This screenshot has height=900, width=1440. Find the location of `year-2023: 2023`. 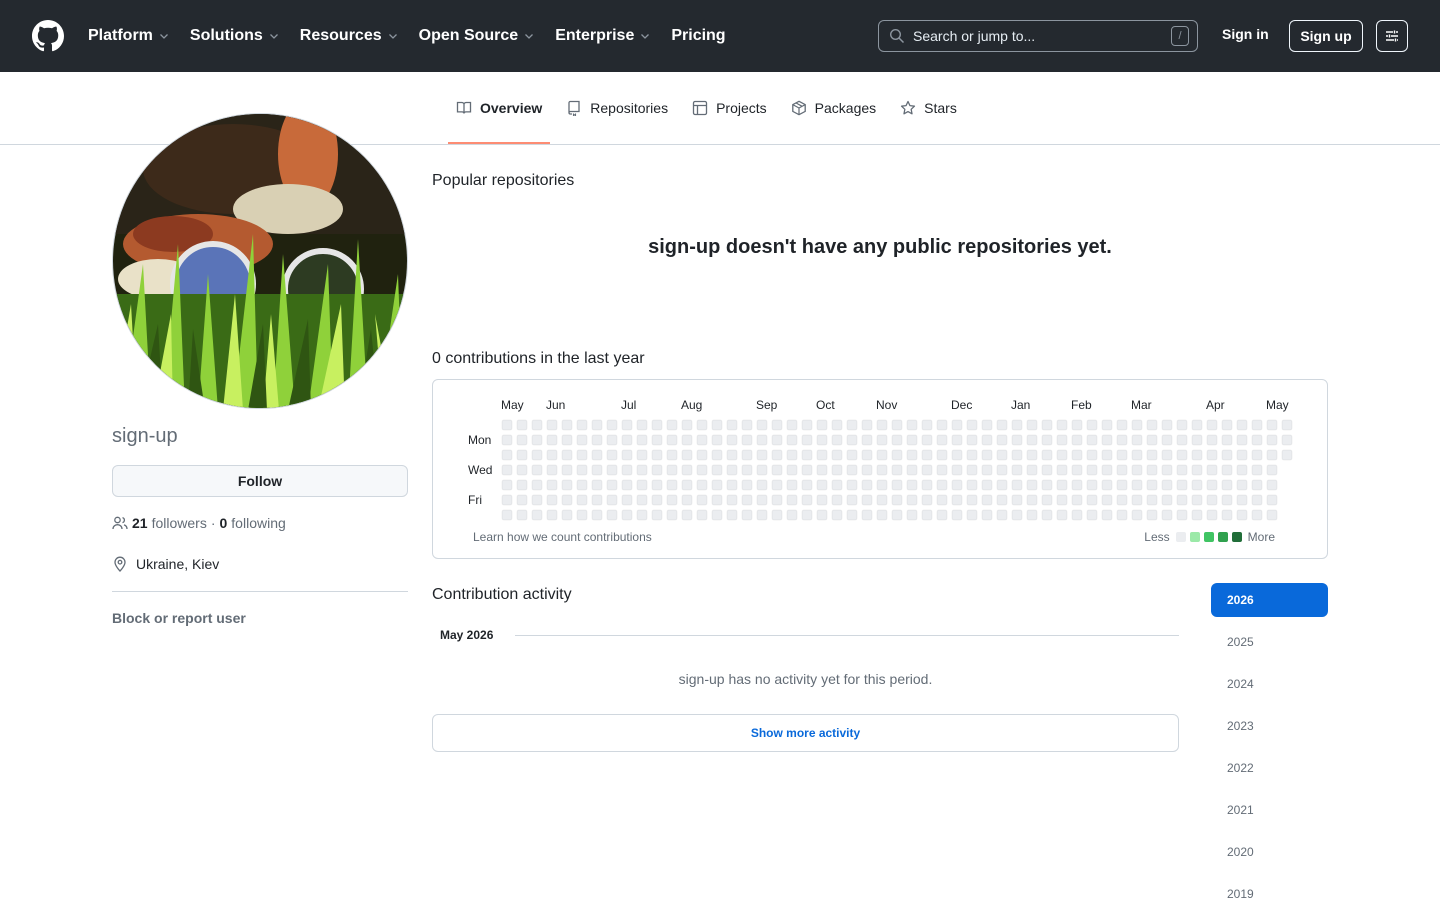

year-2023: 2023 is located at coordinates (1269, 726).